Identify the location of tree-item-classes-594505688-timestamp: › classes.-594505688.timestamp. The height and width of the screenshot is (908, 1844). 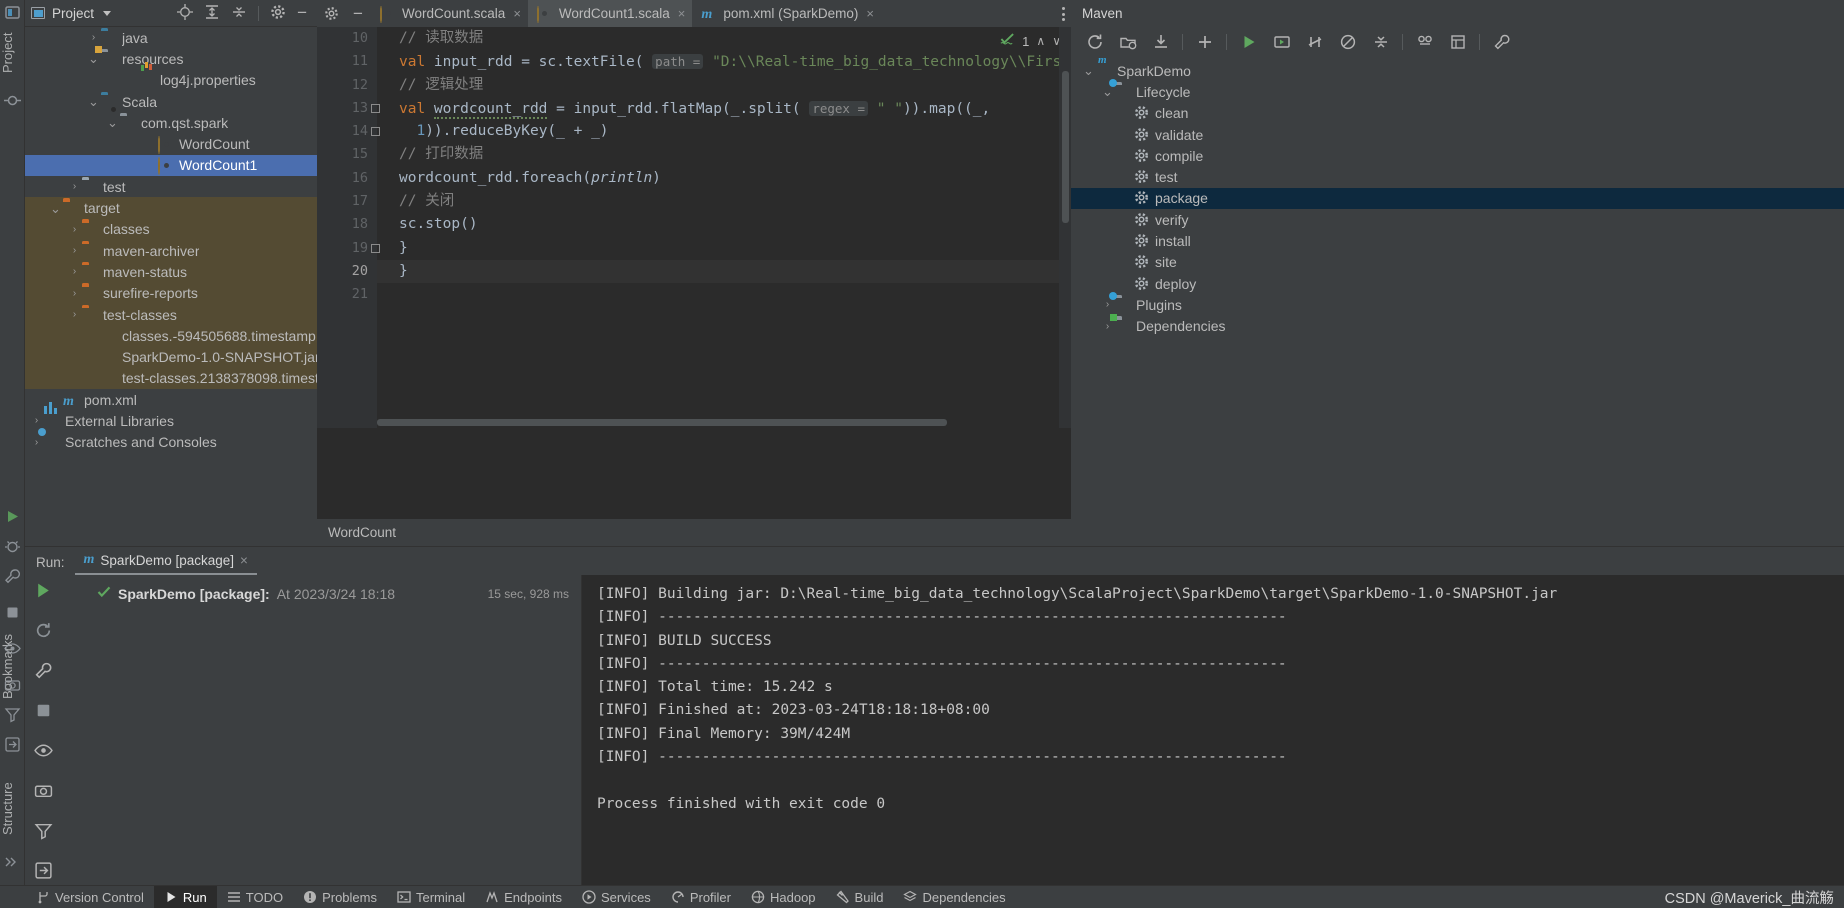
(171, 336).